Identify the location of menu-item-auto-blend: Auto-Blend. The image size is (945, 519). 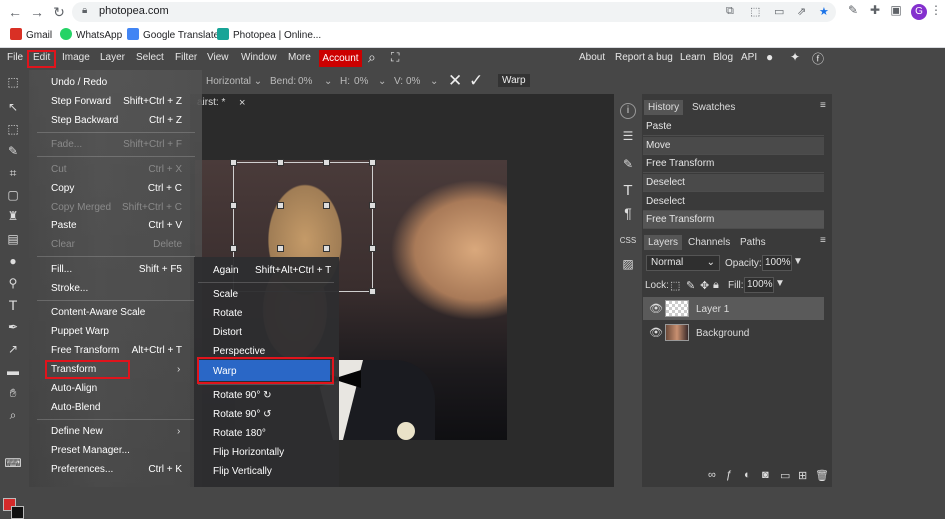
(75, 407).